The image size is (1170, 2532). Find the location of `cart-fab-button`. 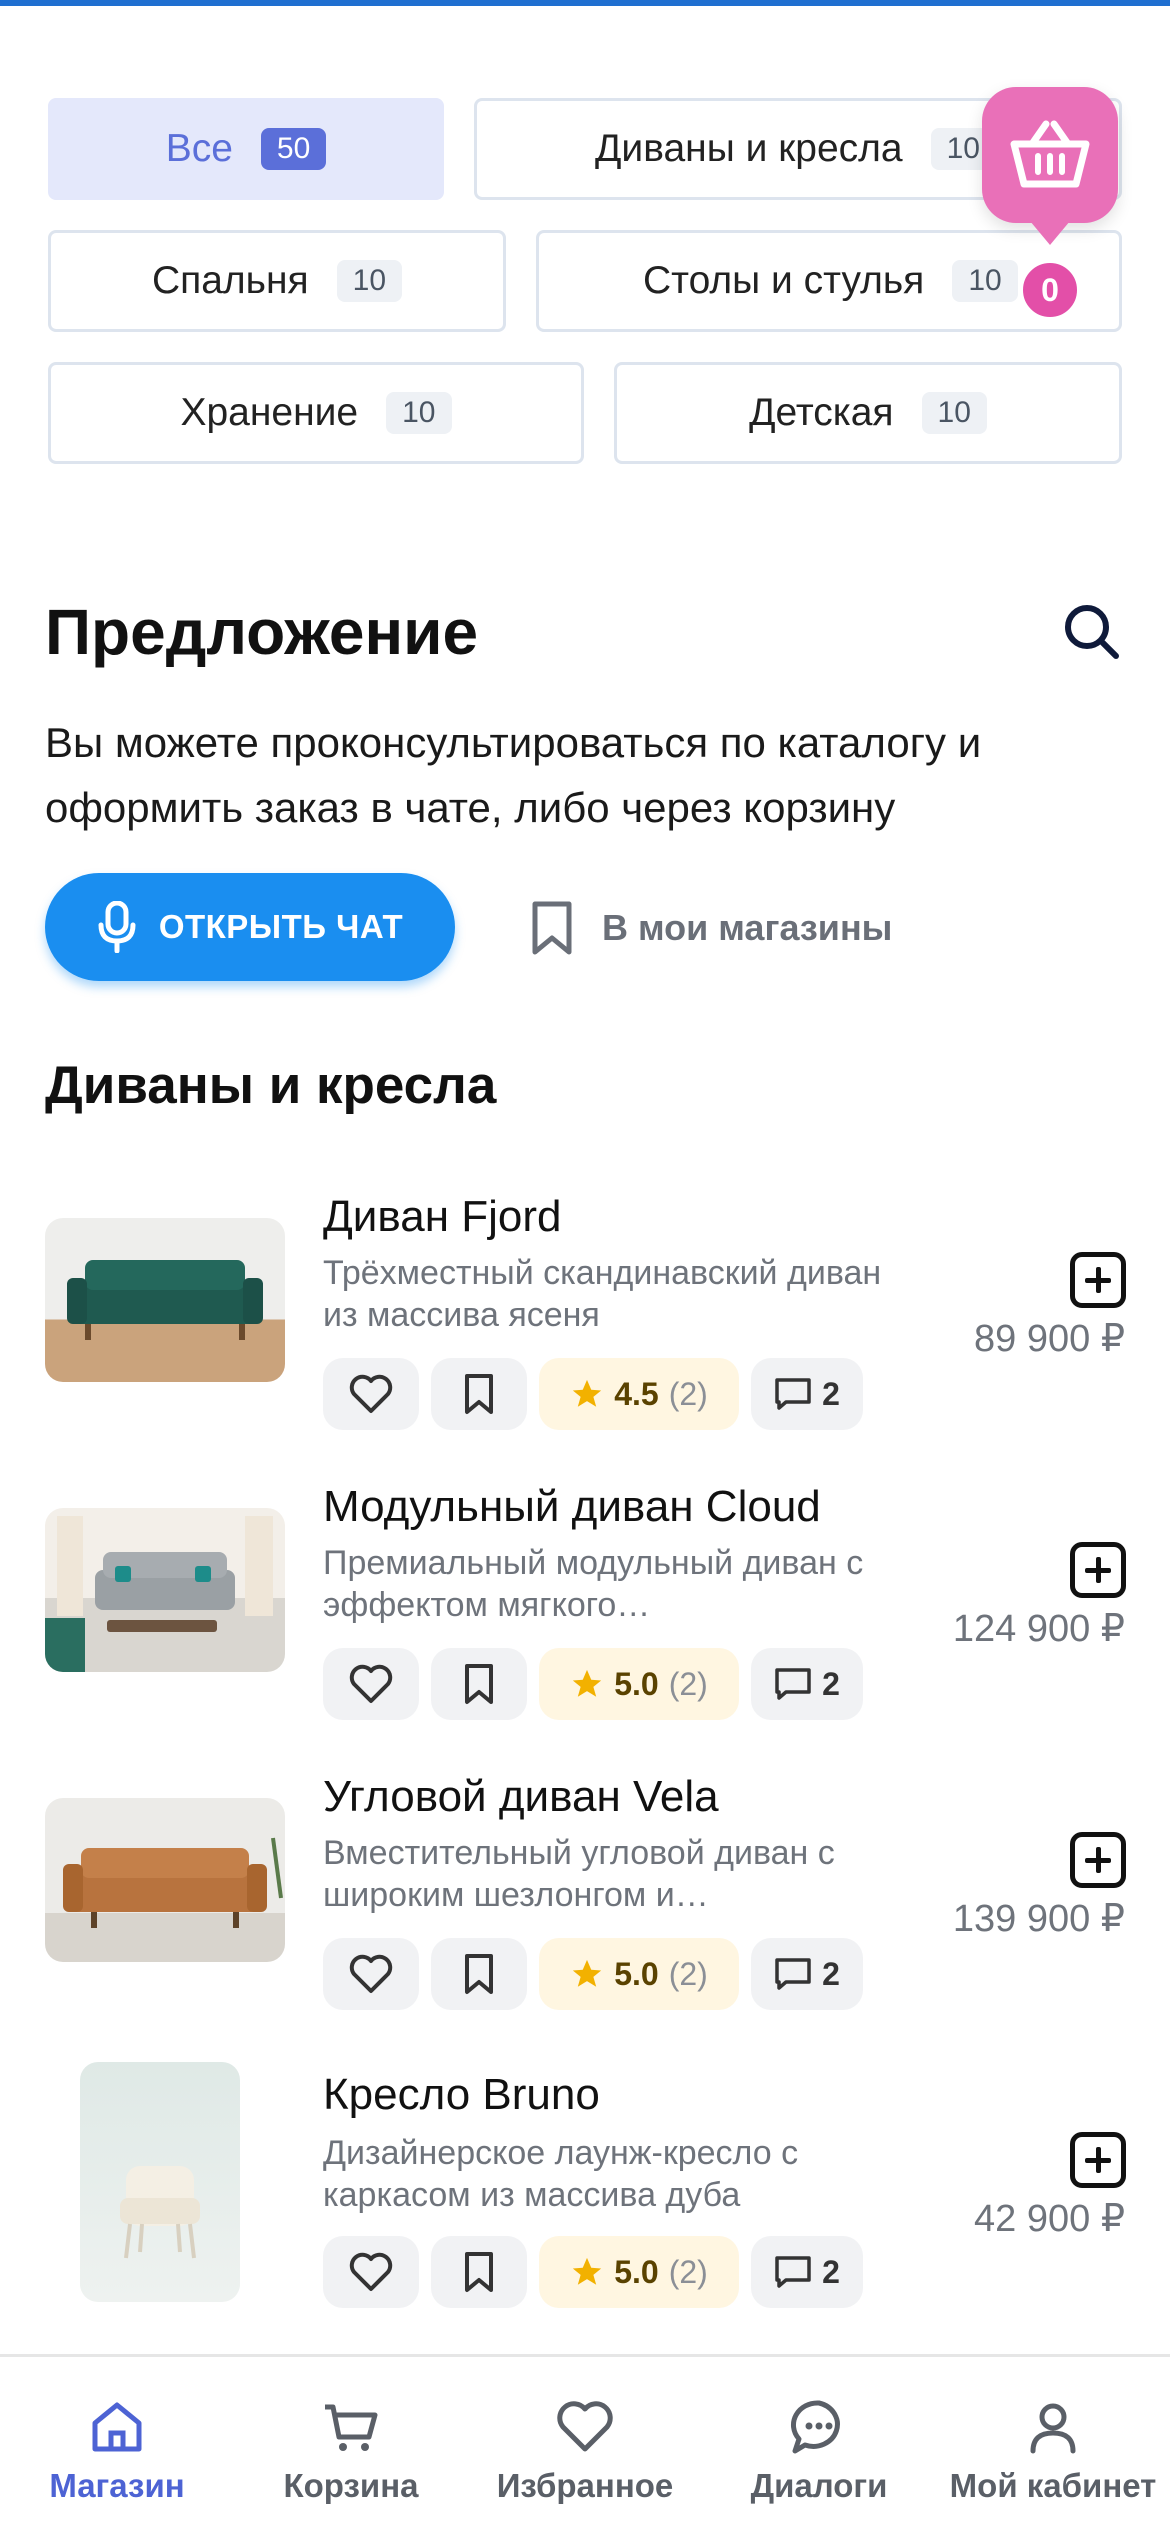

cart-fab-button is located at coordinates (1050, 166).